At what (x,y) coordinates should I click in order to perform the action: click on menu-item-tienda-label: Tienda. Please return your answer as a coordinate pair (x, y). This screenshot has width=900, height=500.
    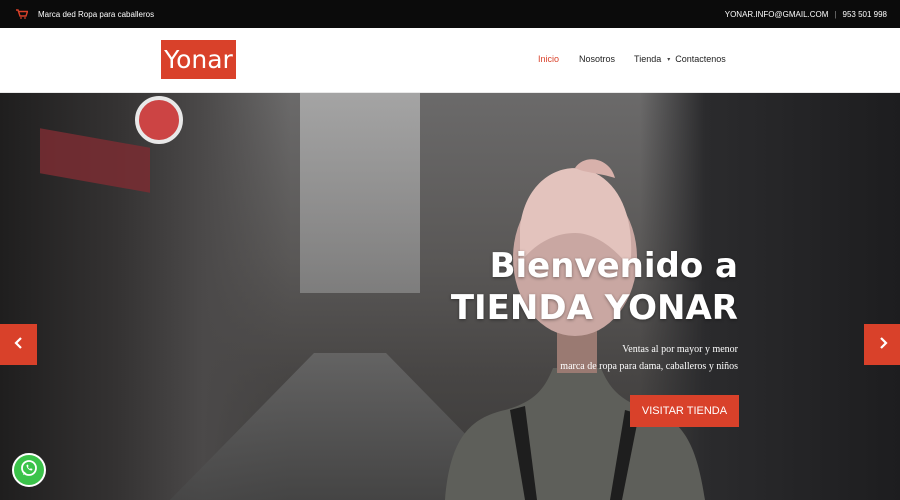
    Looking at the image, I should click on (648, 59).